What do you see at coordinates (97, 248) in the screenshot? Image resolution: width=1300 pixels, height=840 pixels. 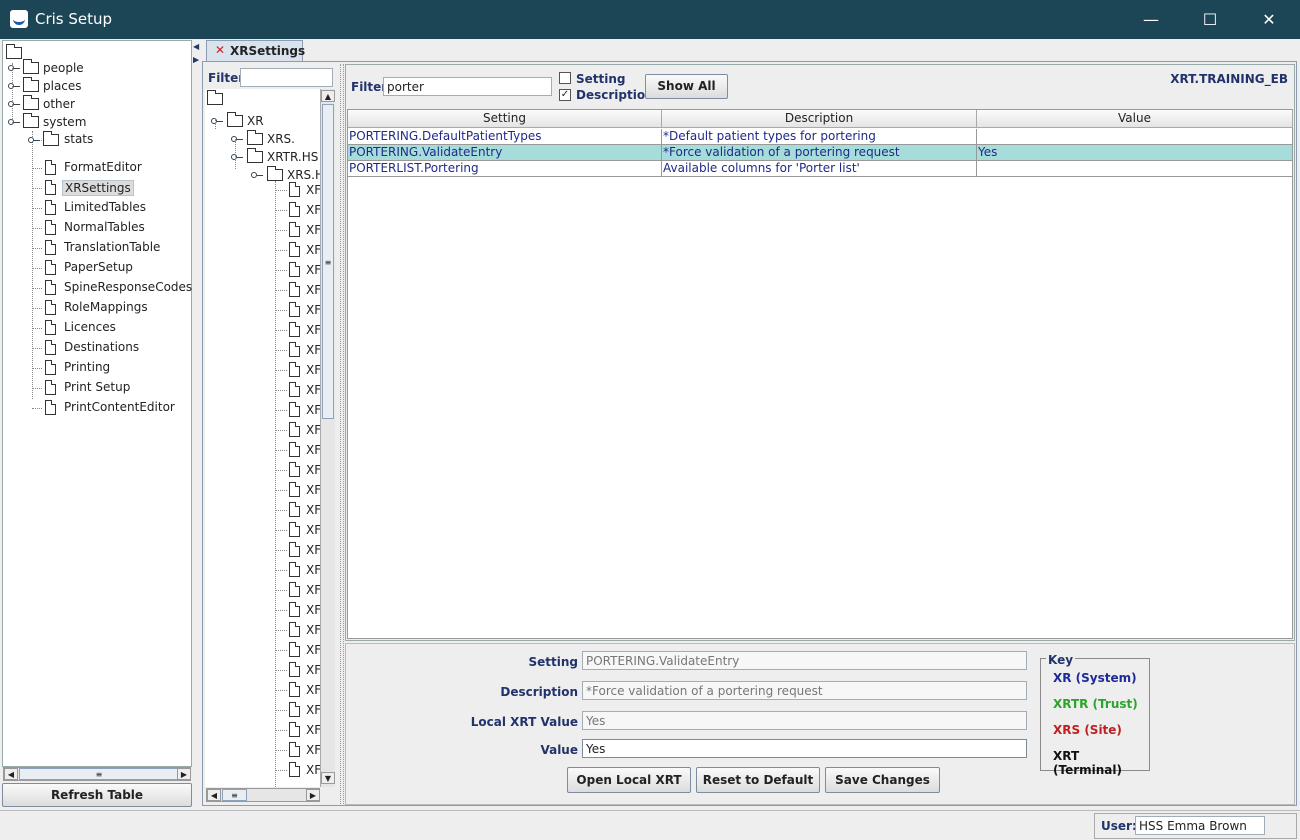 I see `tree-node: TranslationTable` at bounding box center [97, 248].